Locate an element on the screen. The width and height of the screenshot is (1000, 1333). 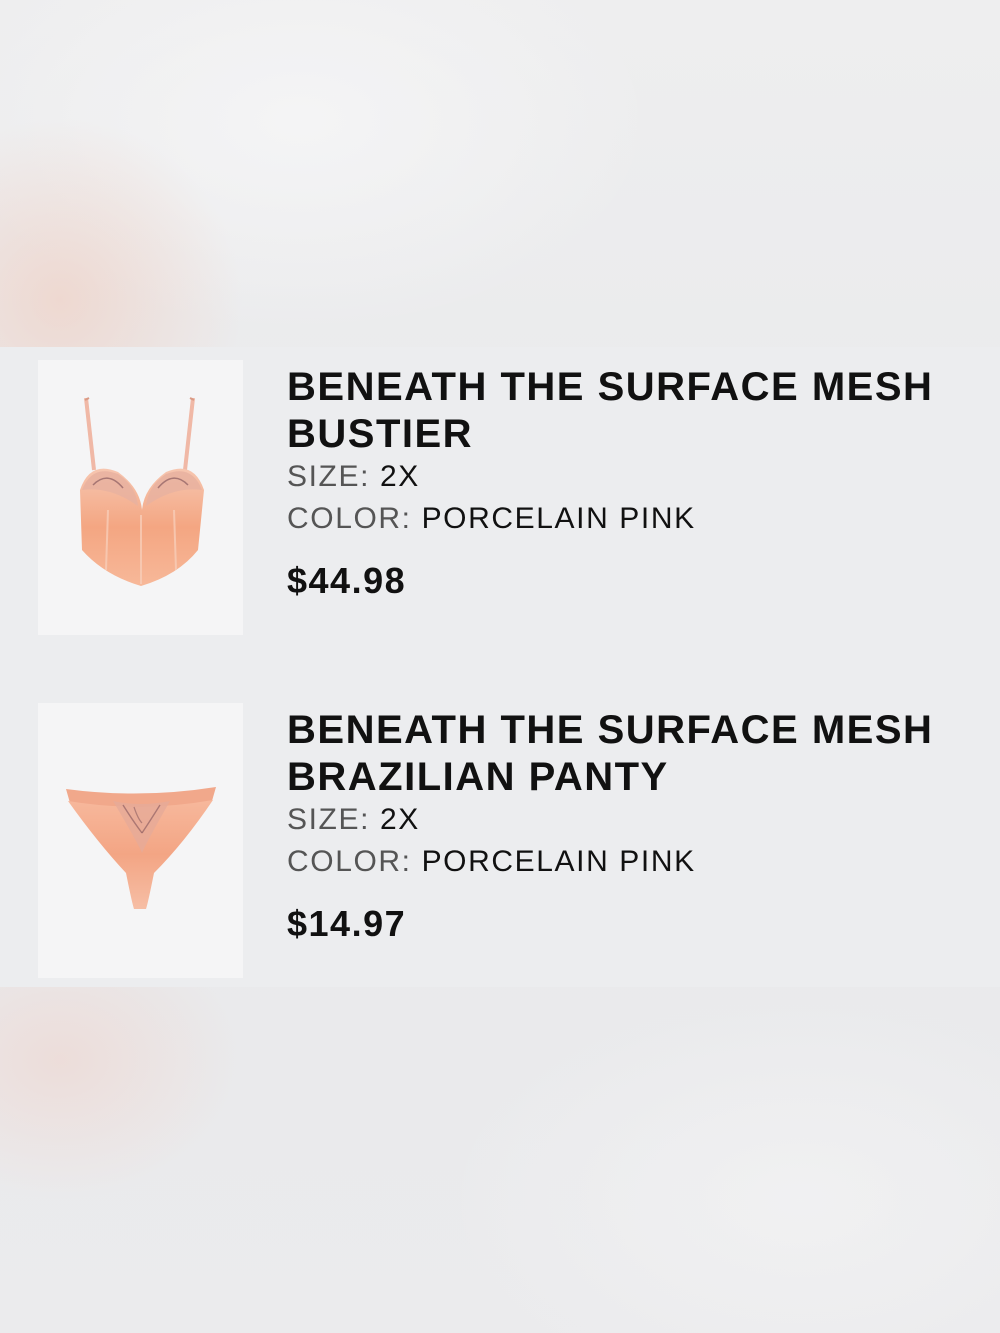
bustier-product-image is located at coordinates (140, 497).